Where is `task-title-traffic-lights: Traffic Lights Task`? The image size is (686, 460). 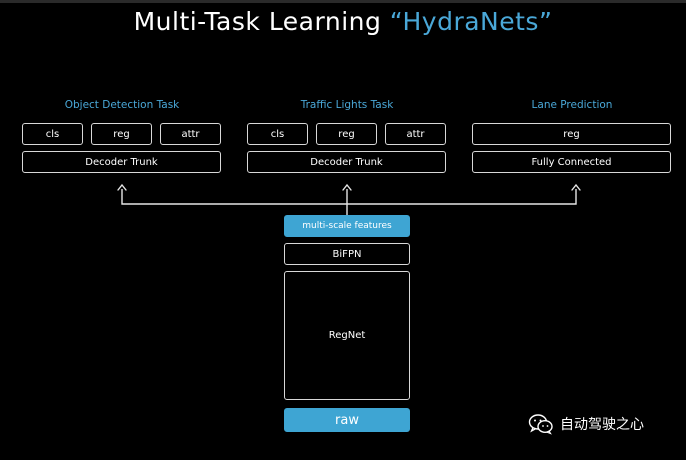 task-title-traffic-lights: Traffic Lights Task is located at coordinates (347, 105).